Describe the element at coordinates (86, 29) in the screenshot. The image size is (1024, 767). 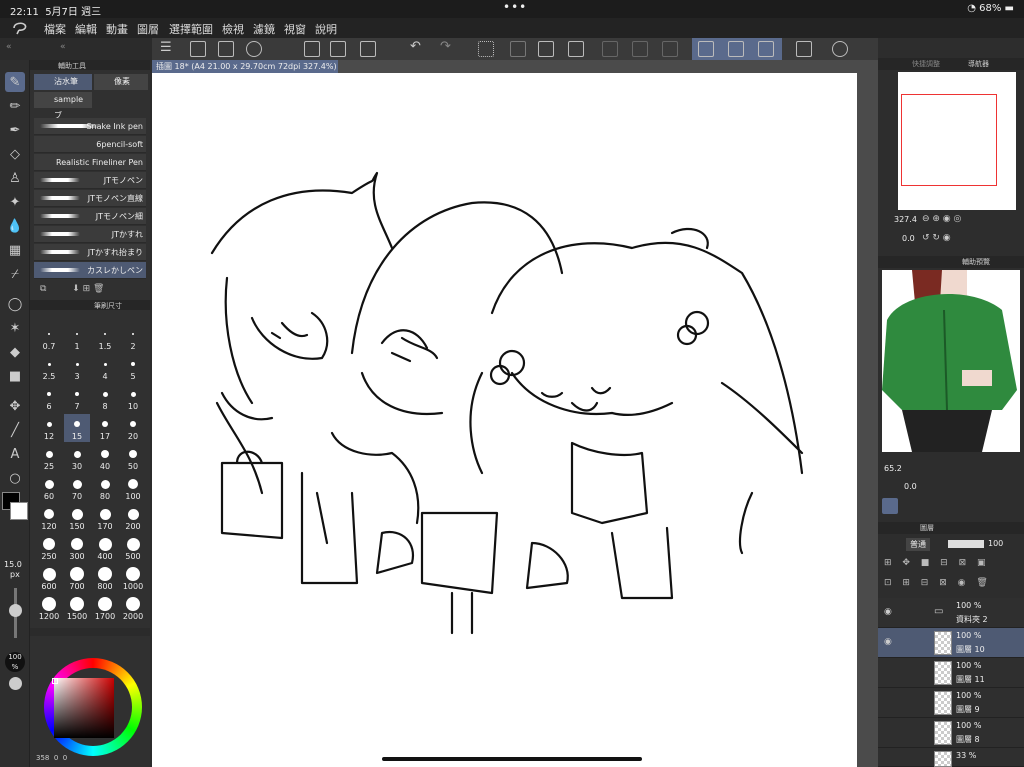
I see `menu-edit: 編輯` at that location.